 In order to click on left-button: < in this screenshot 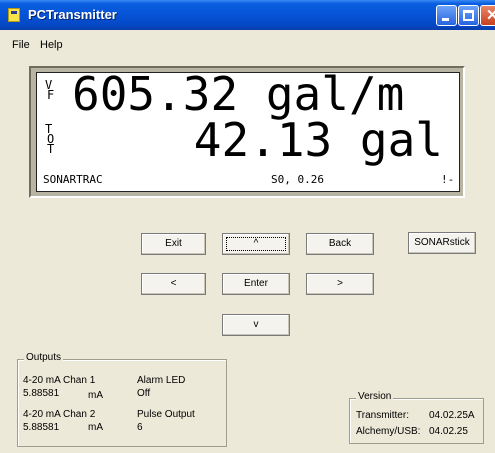, I will do `click(173, 284)`.